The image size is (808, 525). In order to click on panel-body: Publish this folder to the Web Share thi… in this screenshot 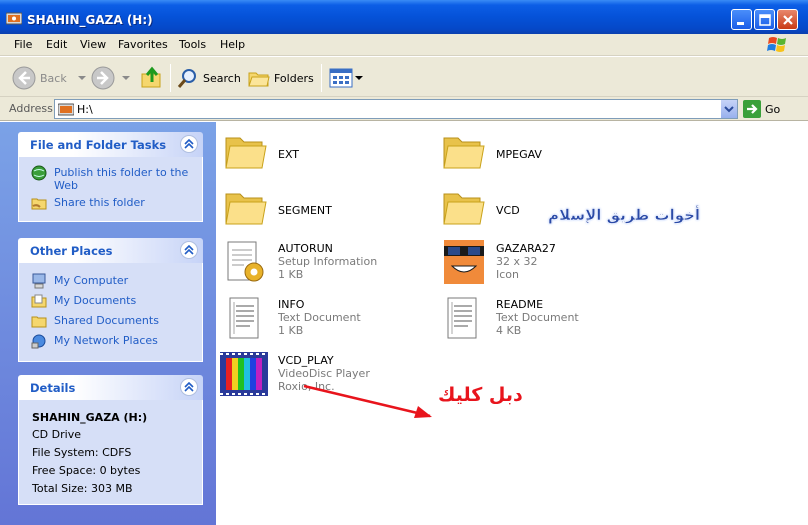, I will do `click(110, 189)`.